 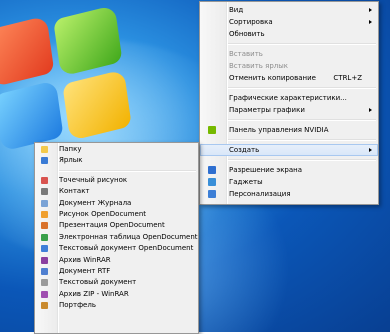 What do you see at coordinates (116, 160) in the screenshot?
I see `create-menu-item-2: Ярлык` at bounding box center [116, 160].